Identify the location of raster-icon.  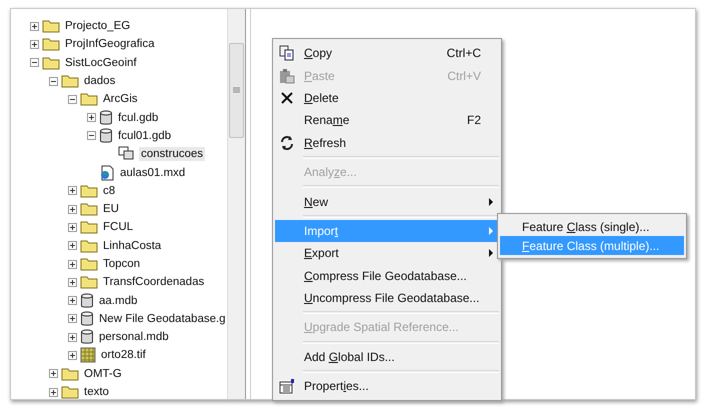
(88, 355).